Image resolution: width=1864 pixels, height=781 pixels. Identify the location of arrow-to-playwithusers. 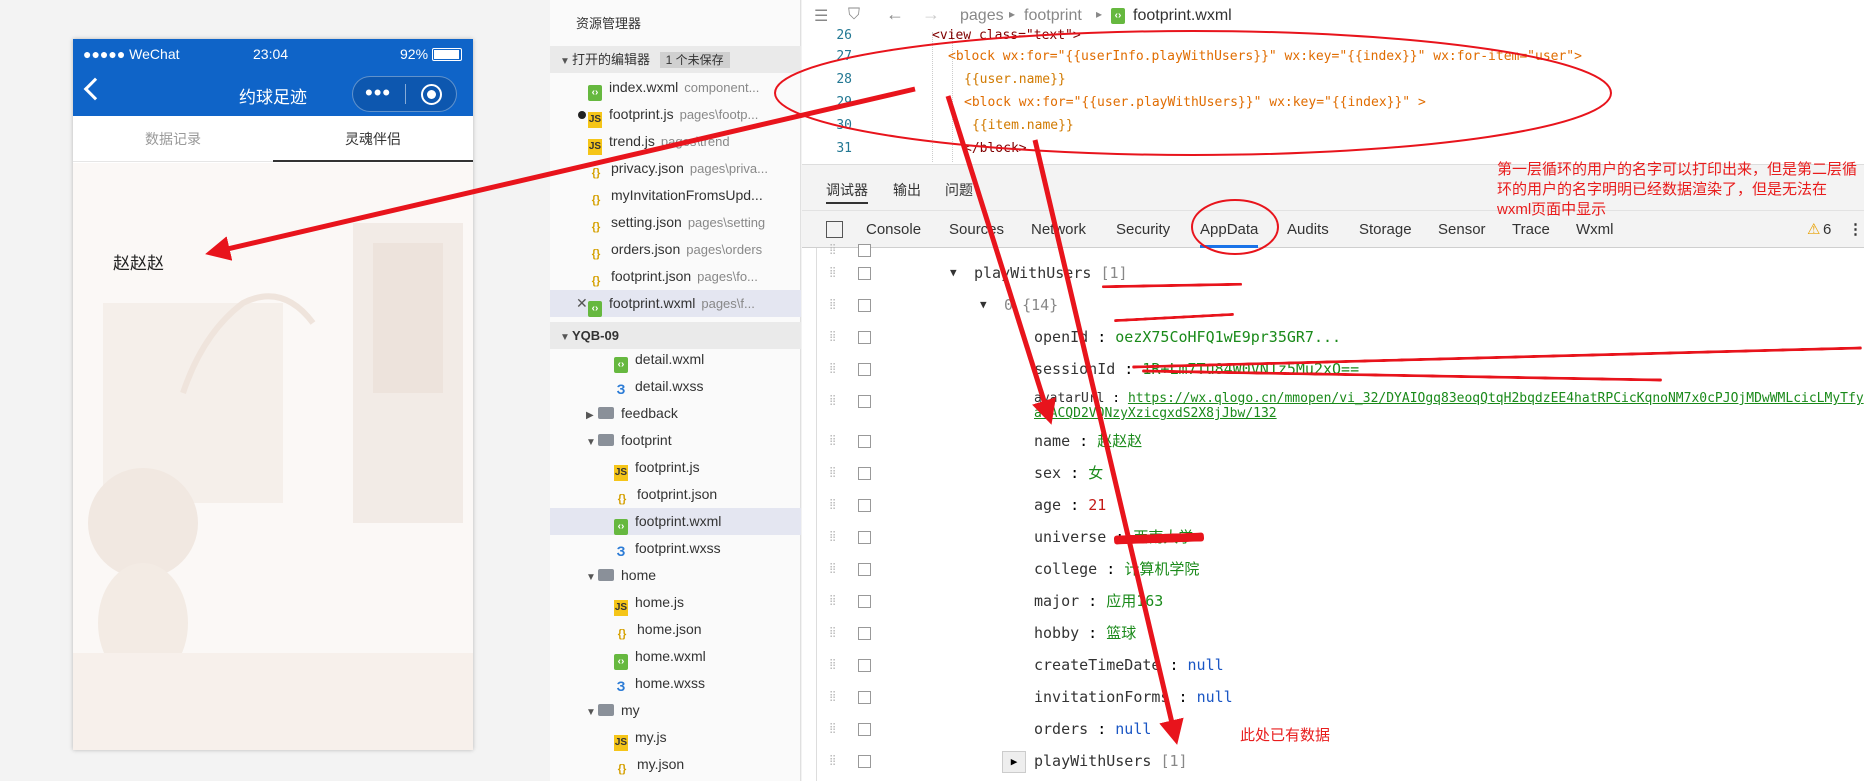
(1108, 442).